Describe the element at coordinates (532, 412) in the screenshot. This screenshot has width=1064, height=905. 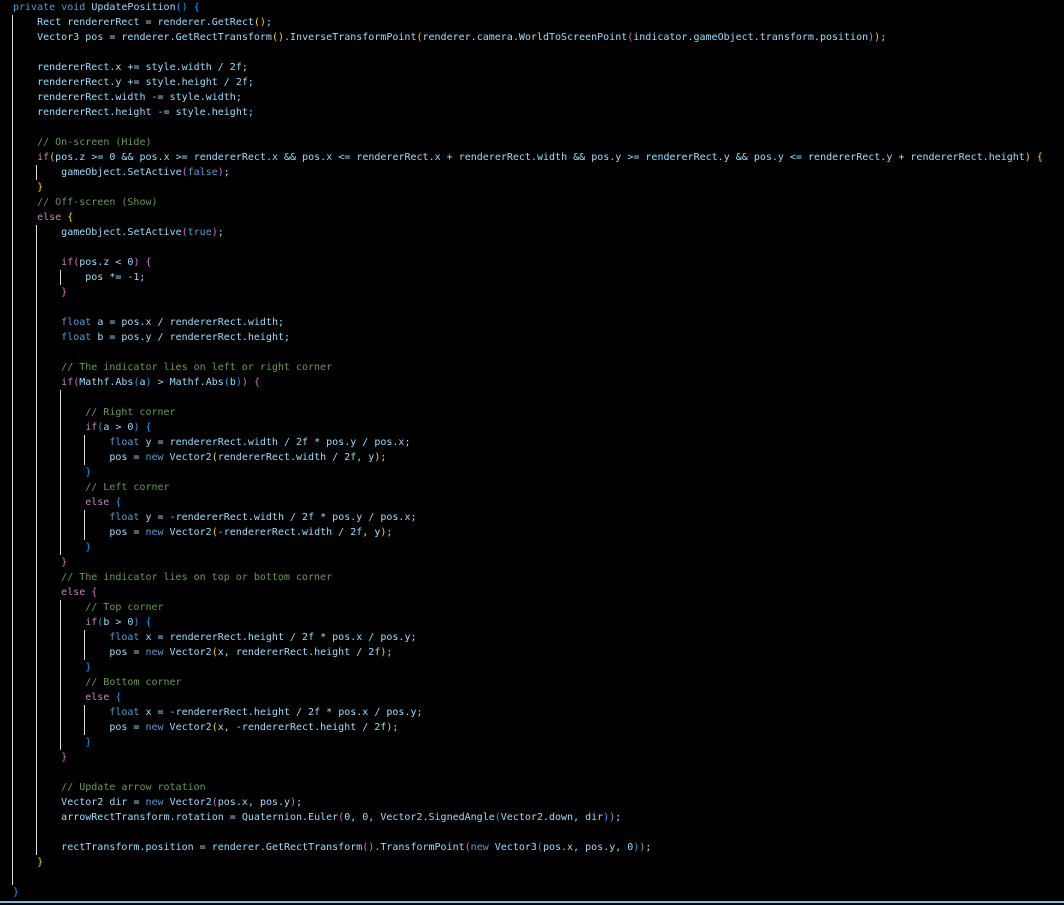
I see `code-line: // Right corner` at that location.